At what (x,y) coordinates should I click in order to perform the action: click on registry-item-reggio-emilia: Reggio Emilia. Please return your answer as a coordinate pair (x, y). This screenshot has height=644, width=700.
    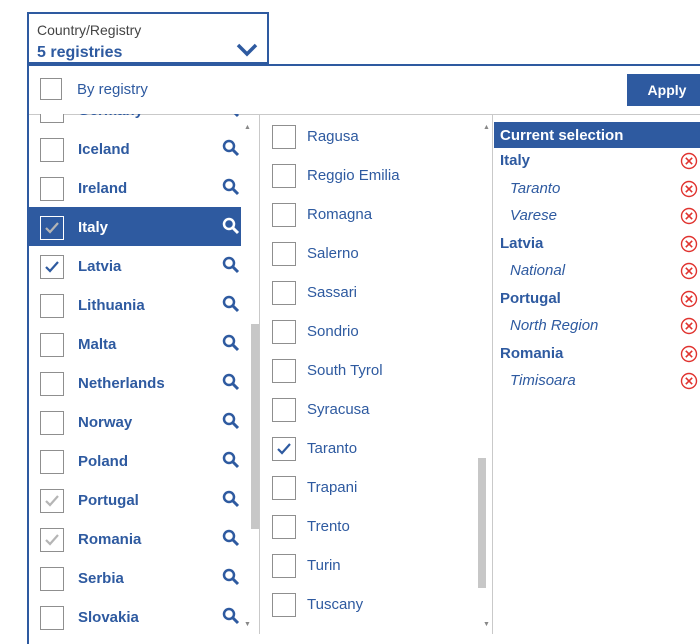
    Looking at the image, I should click on (367, 174).